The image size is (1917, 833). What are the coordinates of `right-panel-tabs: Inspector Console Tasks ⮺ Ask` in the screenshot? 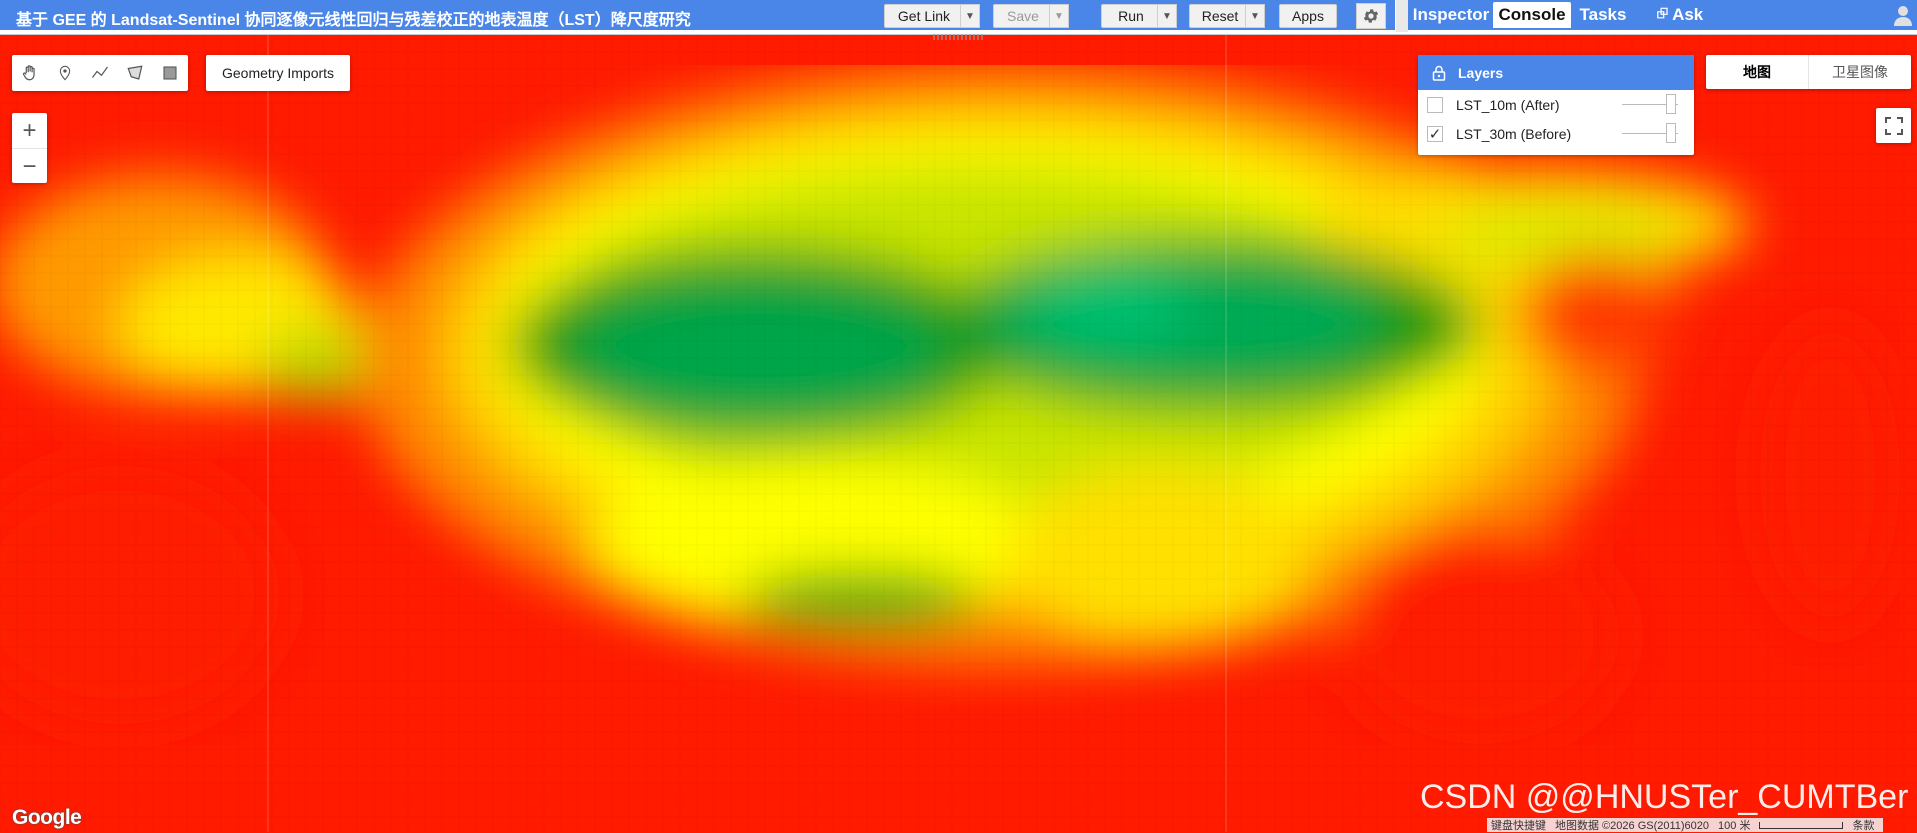 It's located at (1662, 15).